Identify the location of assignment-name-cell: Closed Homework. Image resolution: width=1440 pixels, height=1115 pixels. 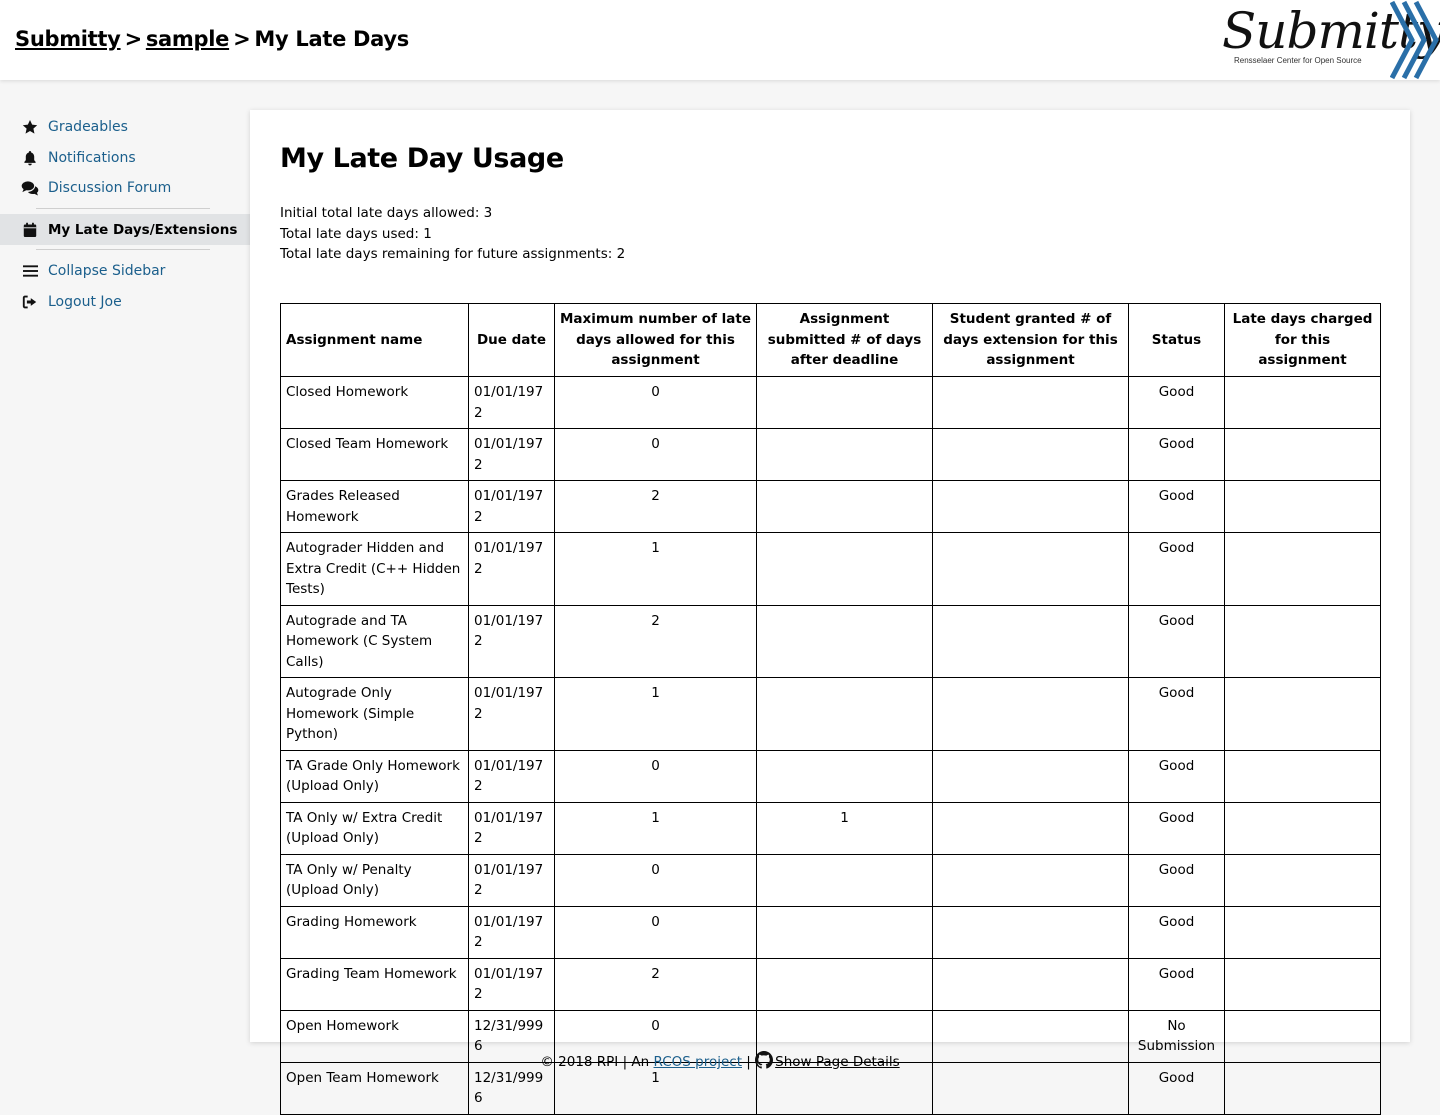
(374, 402).